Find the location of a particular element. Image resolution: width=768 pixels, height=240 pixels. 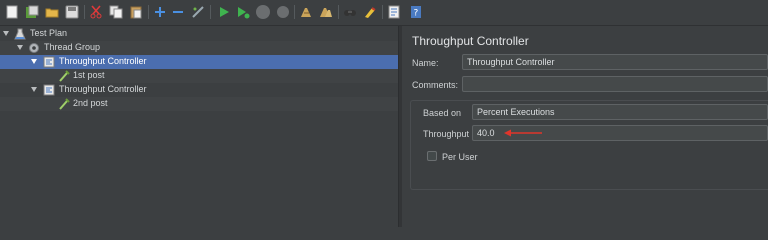

tree-item-1st-post: 1st post is located at coordinates (199, 76).